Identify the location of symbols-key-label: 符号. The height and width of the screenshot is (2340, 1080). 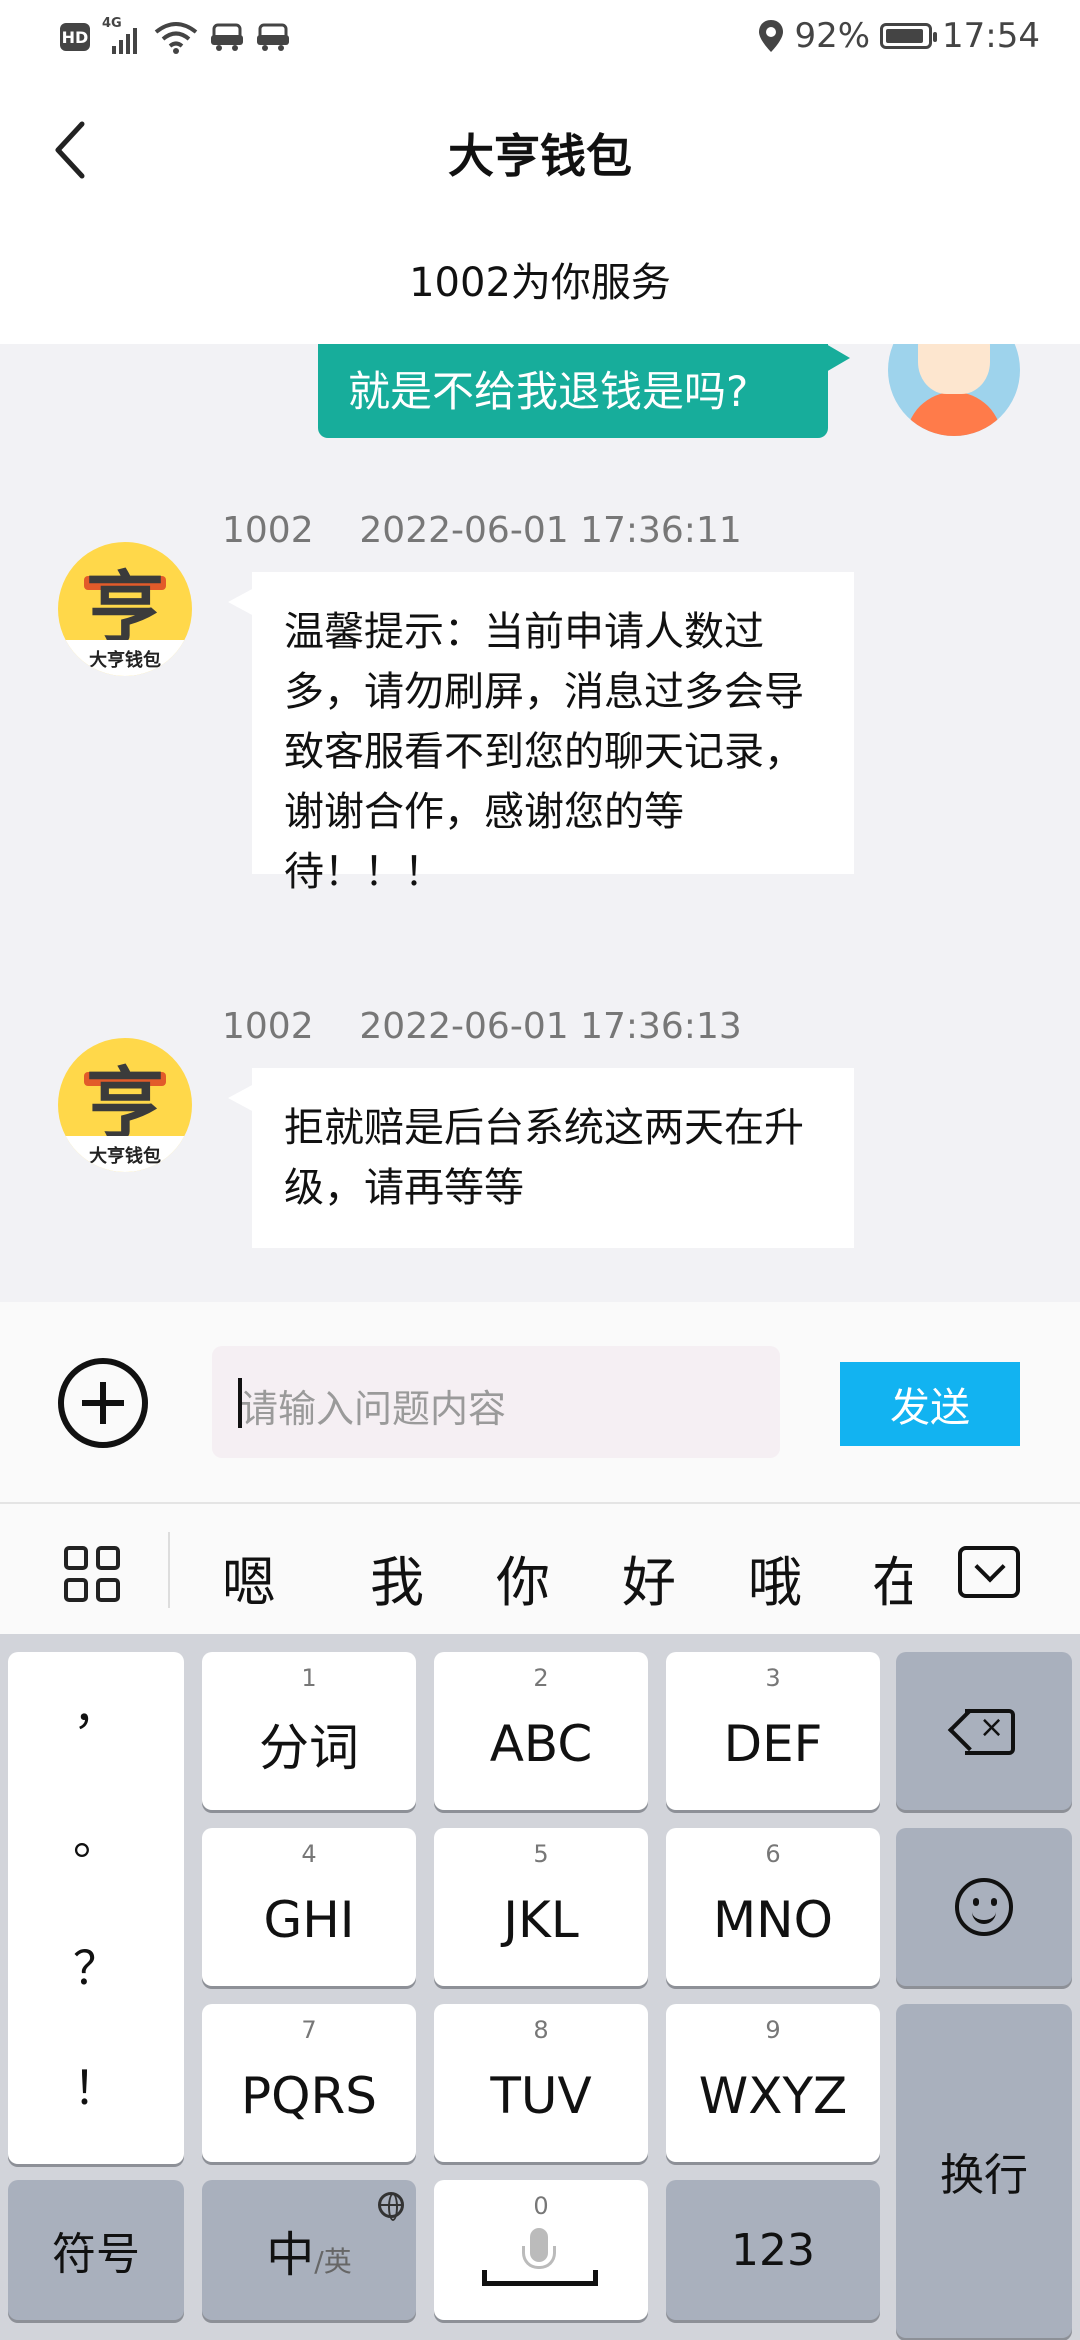
(96, 2254).